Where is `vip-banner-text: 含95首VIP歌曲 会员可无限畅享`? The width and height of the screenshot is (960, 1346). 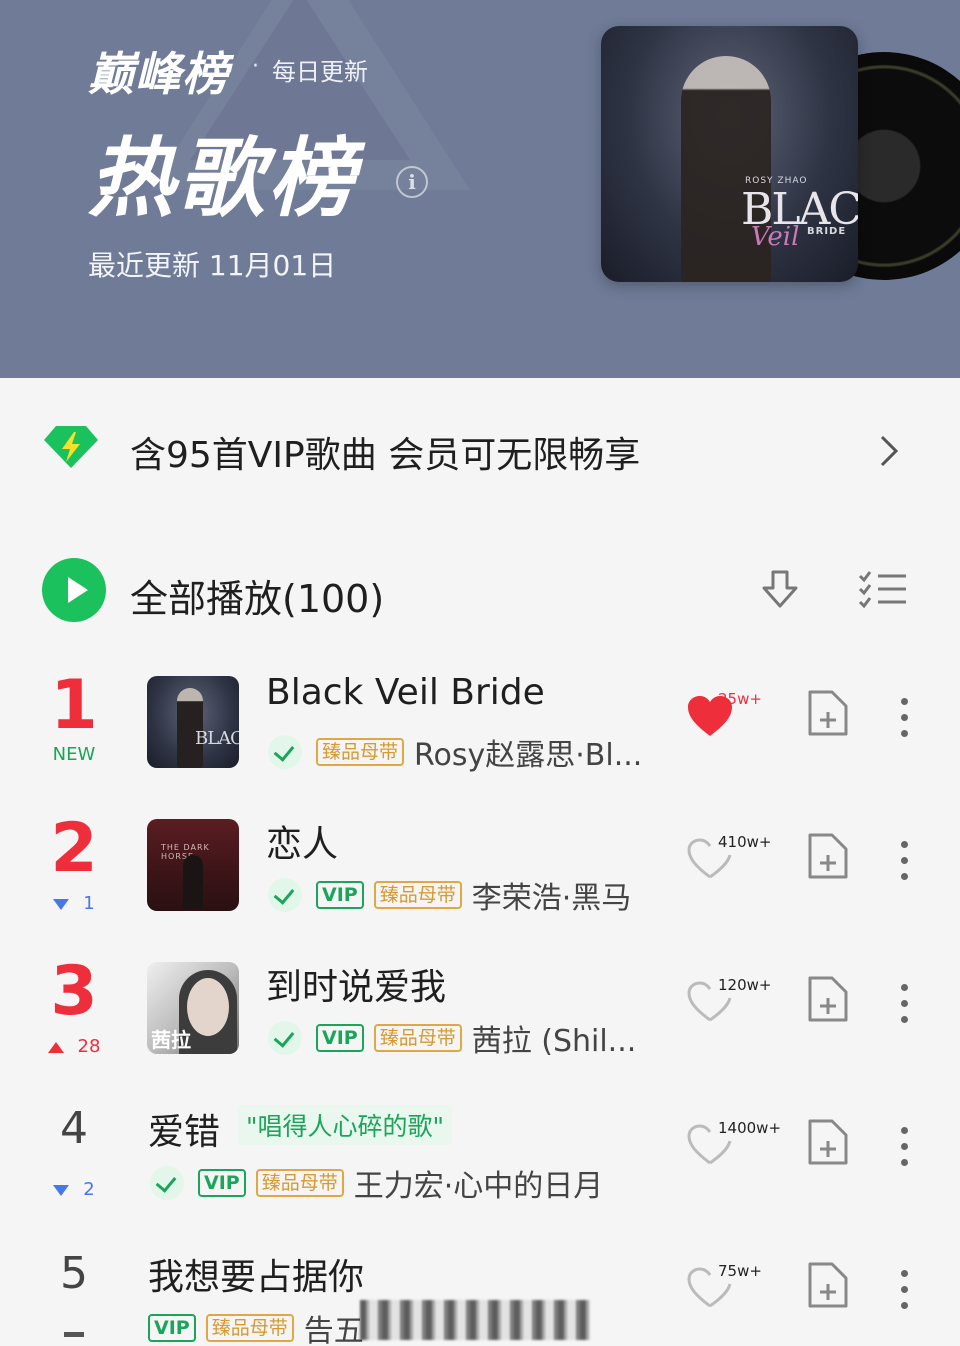 vip-banner-text: 含95首VIP歌曲 会员可无限畅享 is located at coordinates (385, 455).